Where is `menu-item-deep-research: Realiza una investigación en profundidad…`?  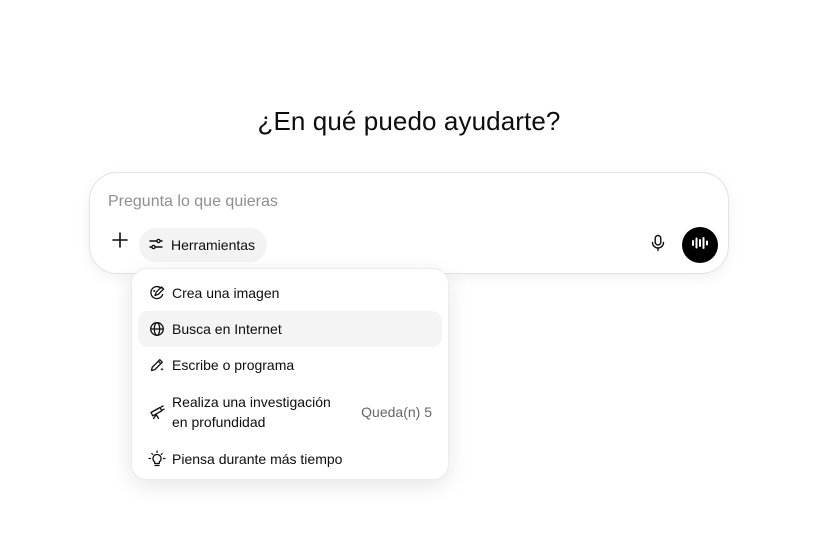
menu-item-deep-research: Realiza una investigación en profundidad… is located at coordinates (290, 412).